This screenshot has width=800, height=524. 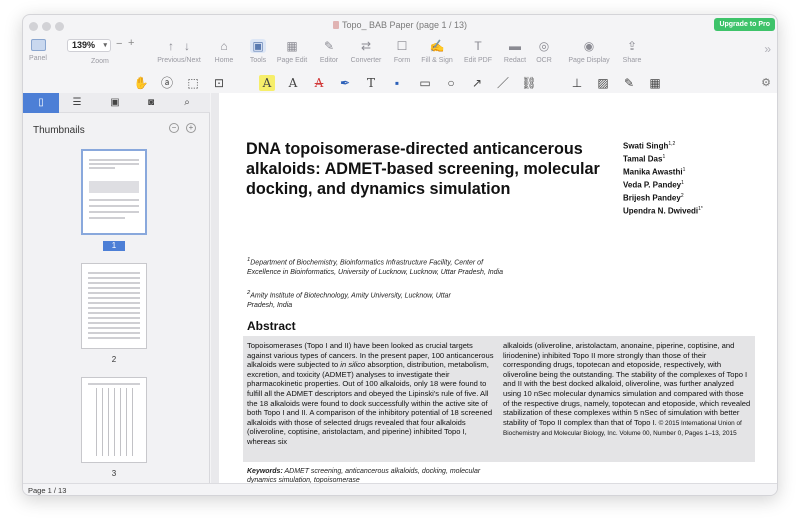 I want to click on page-icon: ▯, so click(x=41, y=102).